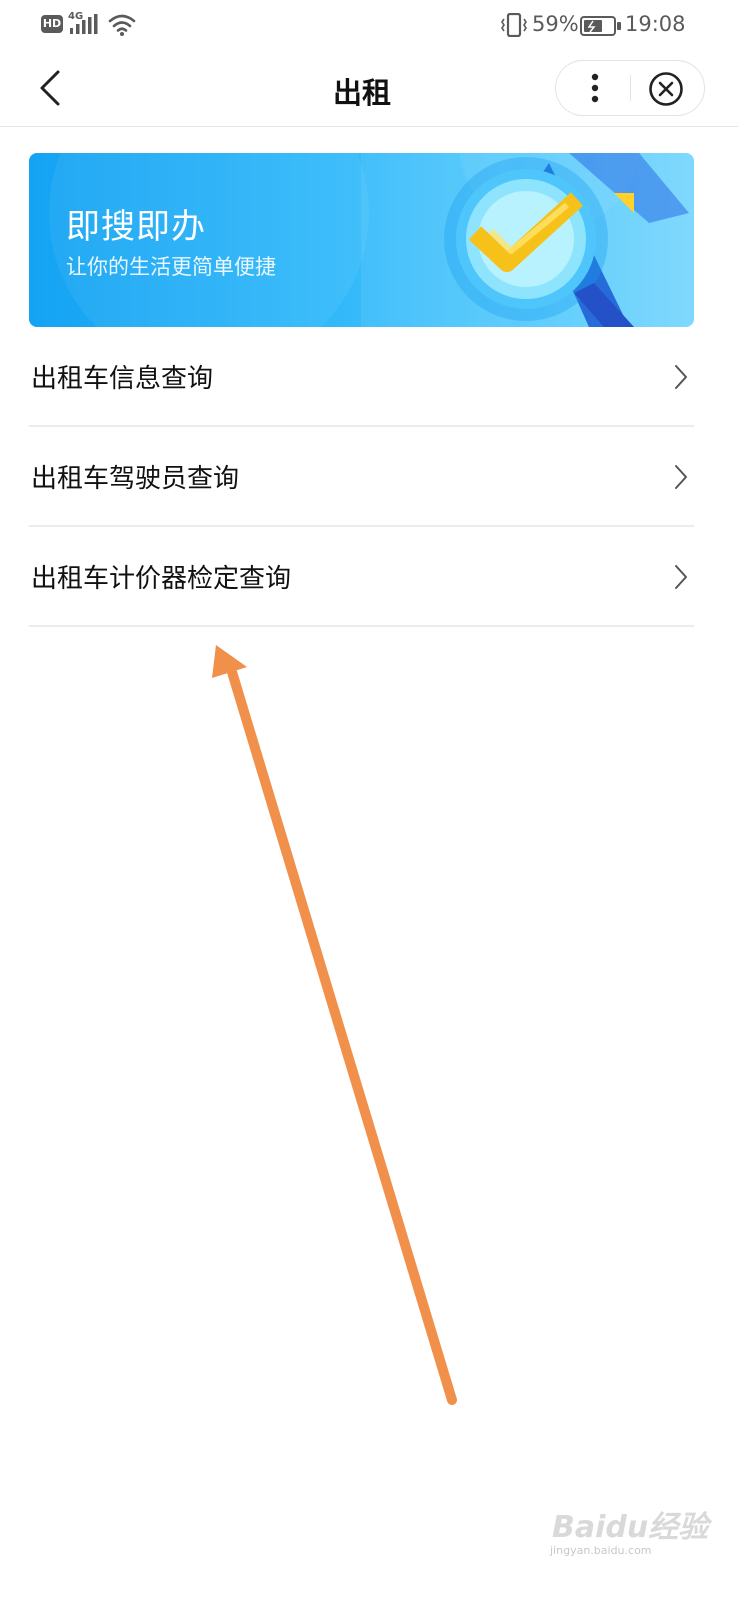 This screenshot has width=738, height=1600. What do you see at coordinates (361, 377) in the screenshot?
I see `menu-item-taxi-info: 出租车信息查询` at bounding box center [361, 377].